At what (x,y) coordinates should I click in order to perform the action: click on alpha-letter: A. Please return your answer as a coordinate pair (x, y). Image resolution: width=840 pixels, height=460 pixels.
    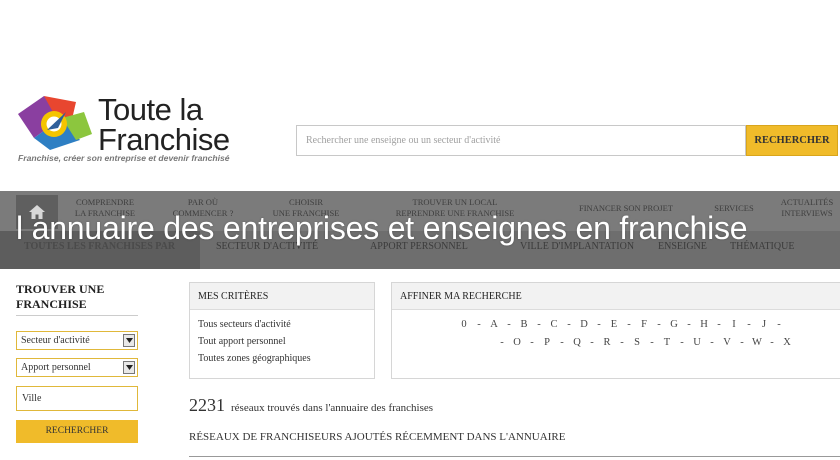
    Looking at the image, I should click on (494, 324).